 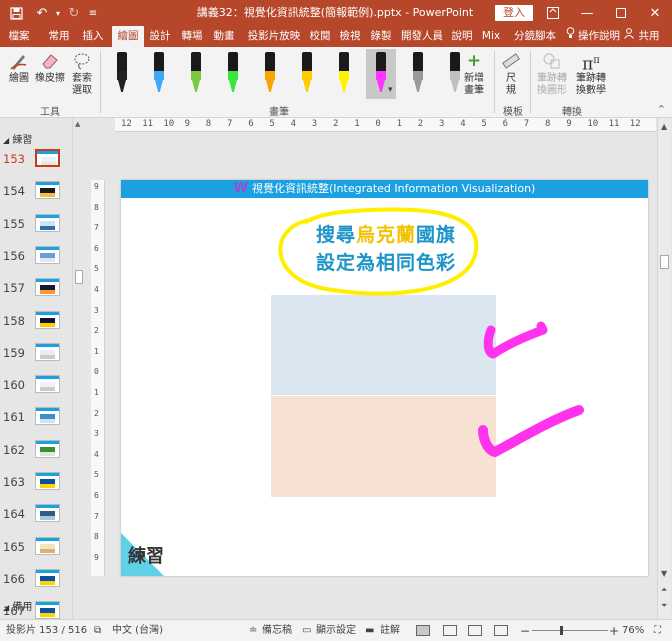 I want to click on previous-slide-icon: ⏶, so click(x=664, y=590).